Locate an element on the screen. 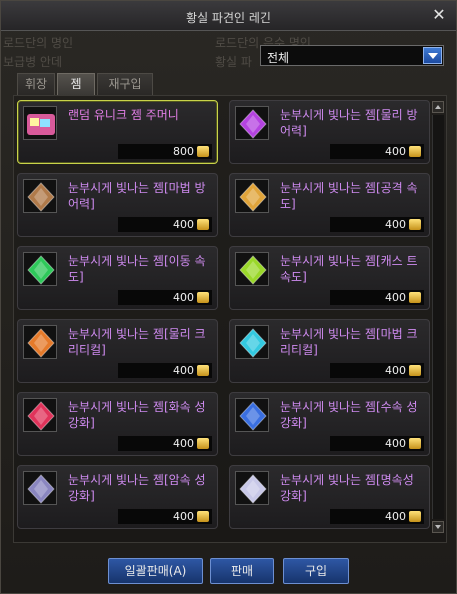 The height and width of the screenshot is (594, 457). item-name: 눈부시게 빛나는 젬[화속 성강화] is located at coordinates (137, 415).